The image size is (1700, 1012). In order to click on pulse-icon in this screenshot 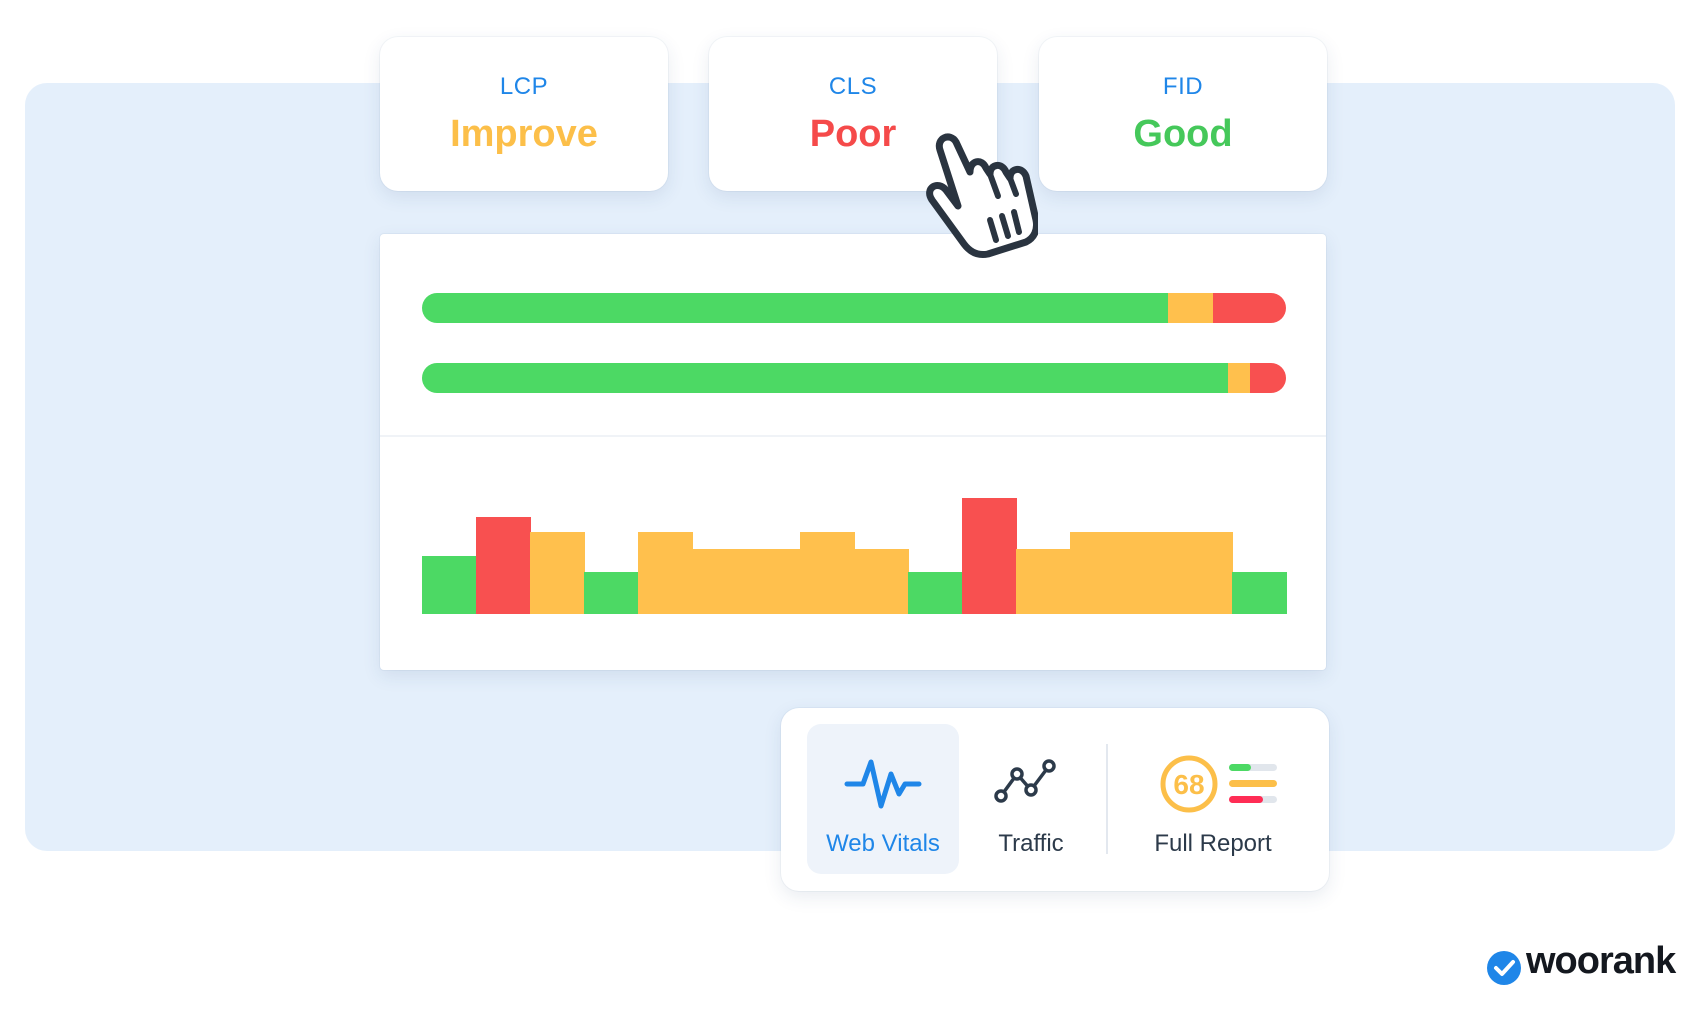, I will do `click(883, 782)`.